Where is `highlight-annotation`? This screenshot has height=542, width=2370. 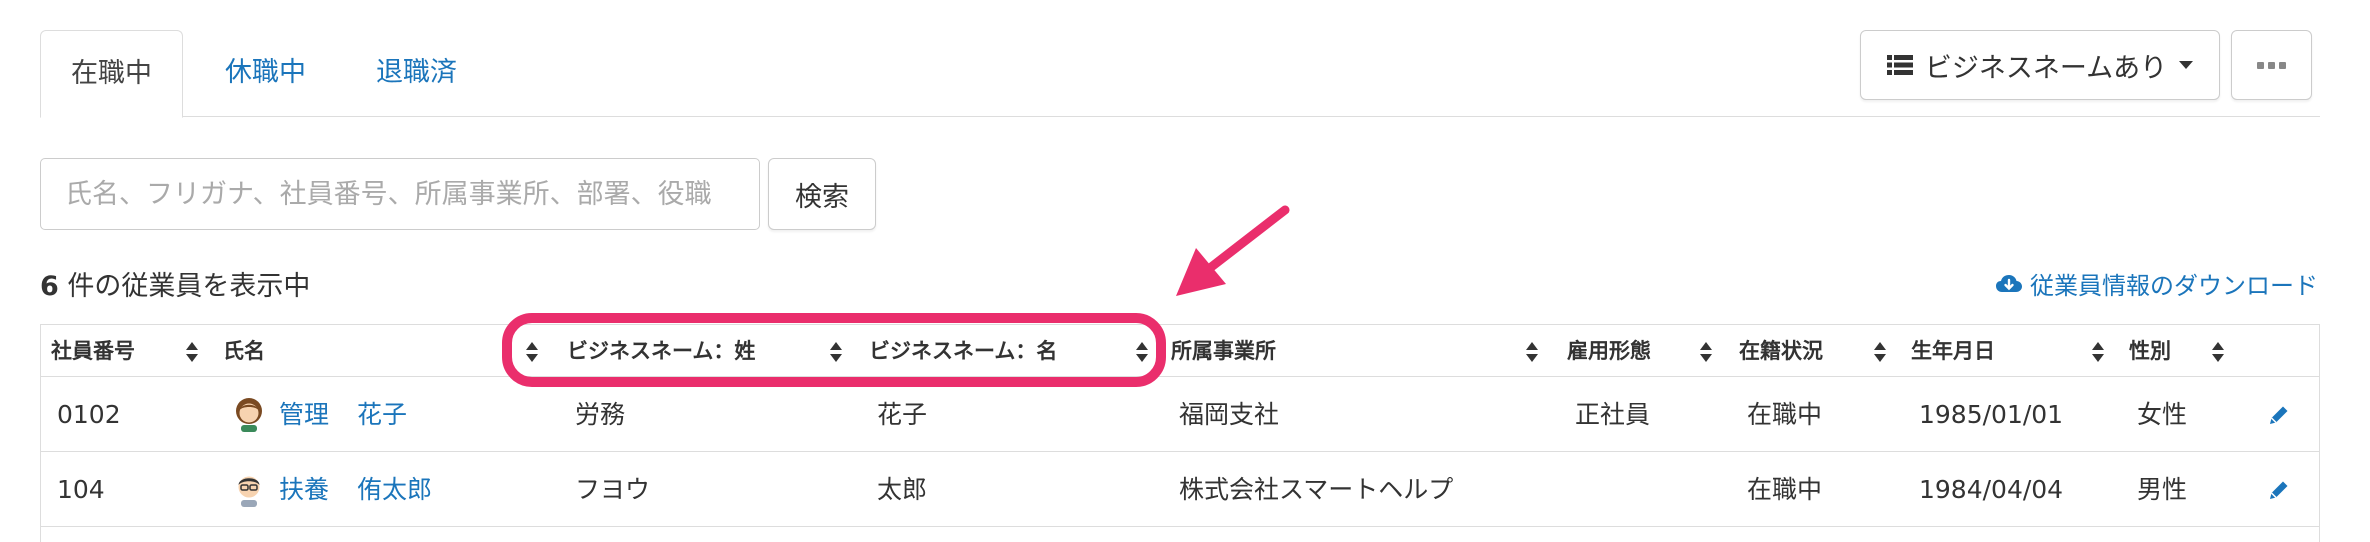 highlight-annotation is located at coordinates (834, 350).